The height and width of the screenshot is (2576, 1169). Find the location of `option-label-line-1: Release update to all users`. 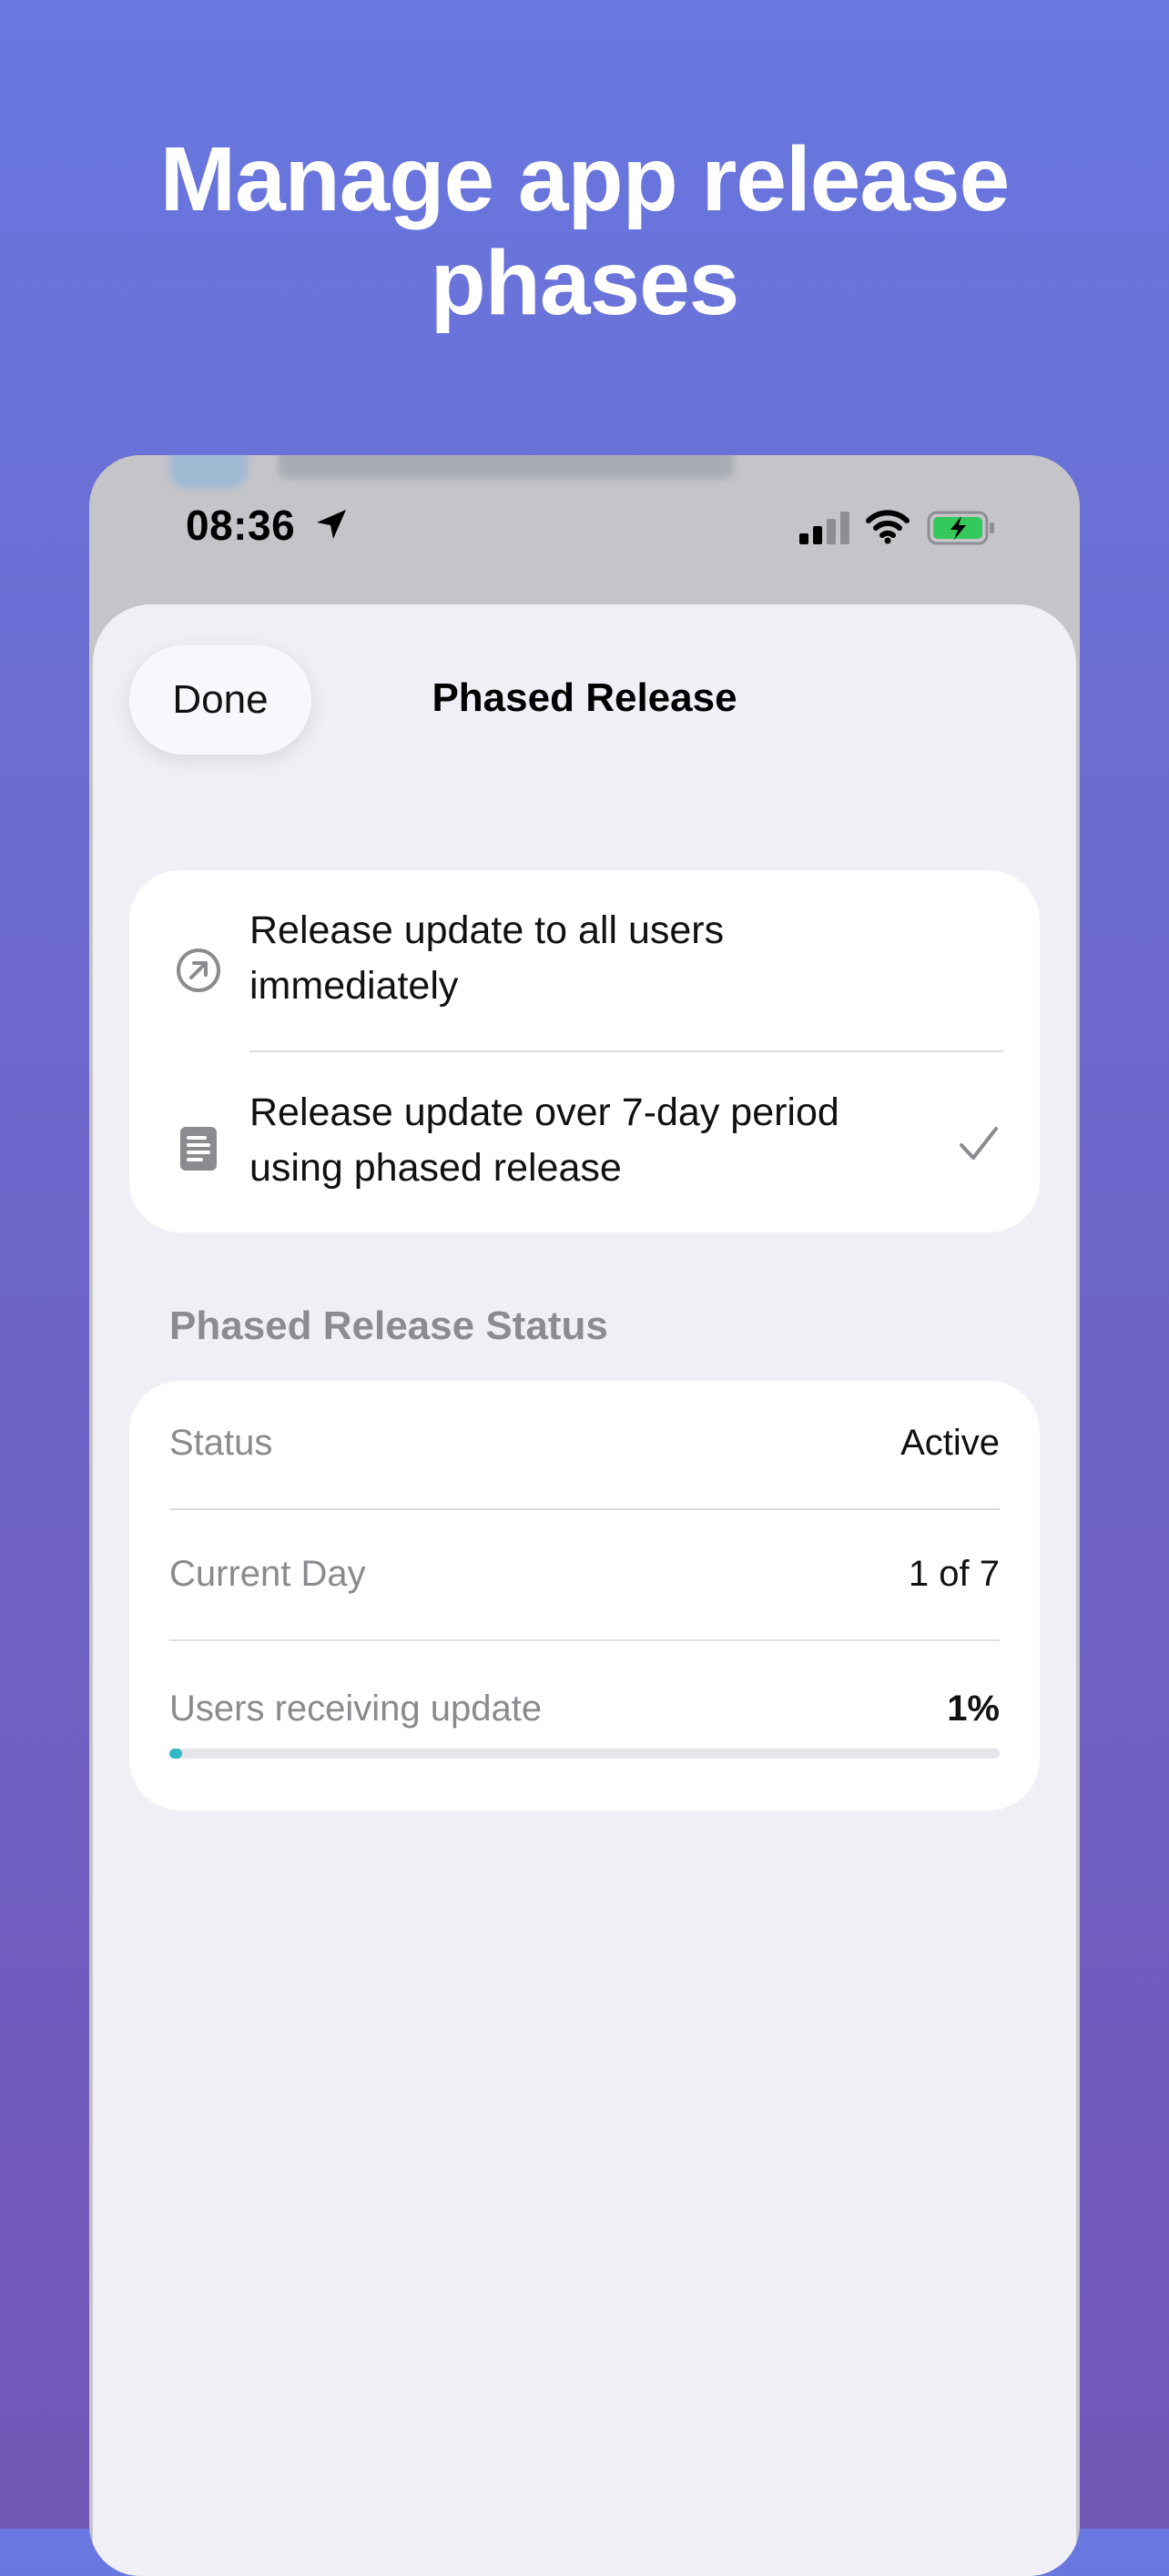

option-label-line-1: Release update to all users is located at coordinates (487, 930).